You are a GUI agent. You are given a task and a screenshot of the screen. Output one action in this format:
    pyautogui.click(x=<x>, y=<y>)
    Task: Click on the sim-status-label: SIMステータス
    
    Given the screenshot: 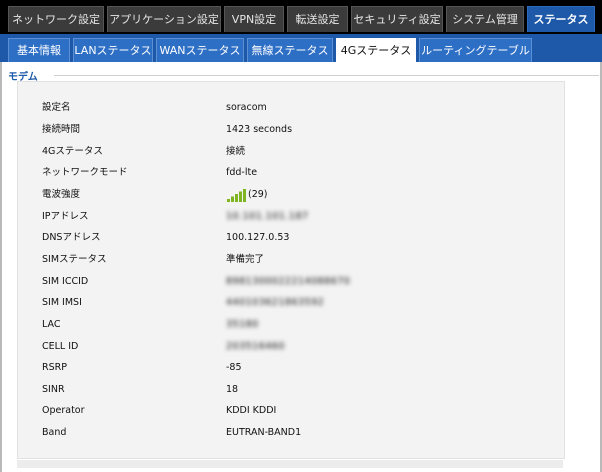 What is the action you would take?
    pyautogui.click(x=74, y=259)
    